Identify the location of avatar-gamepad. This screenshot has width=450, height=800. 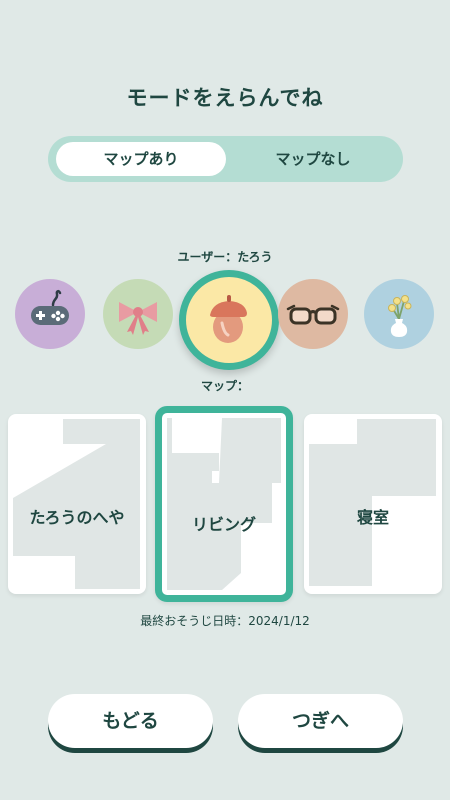
(50, 314).